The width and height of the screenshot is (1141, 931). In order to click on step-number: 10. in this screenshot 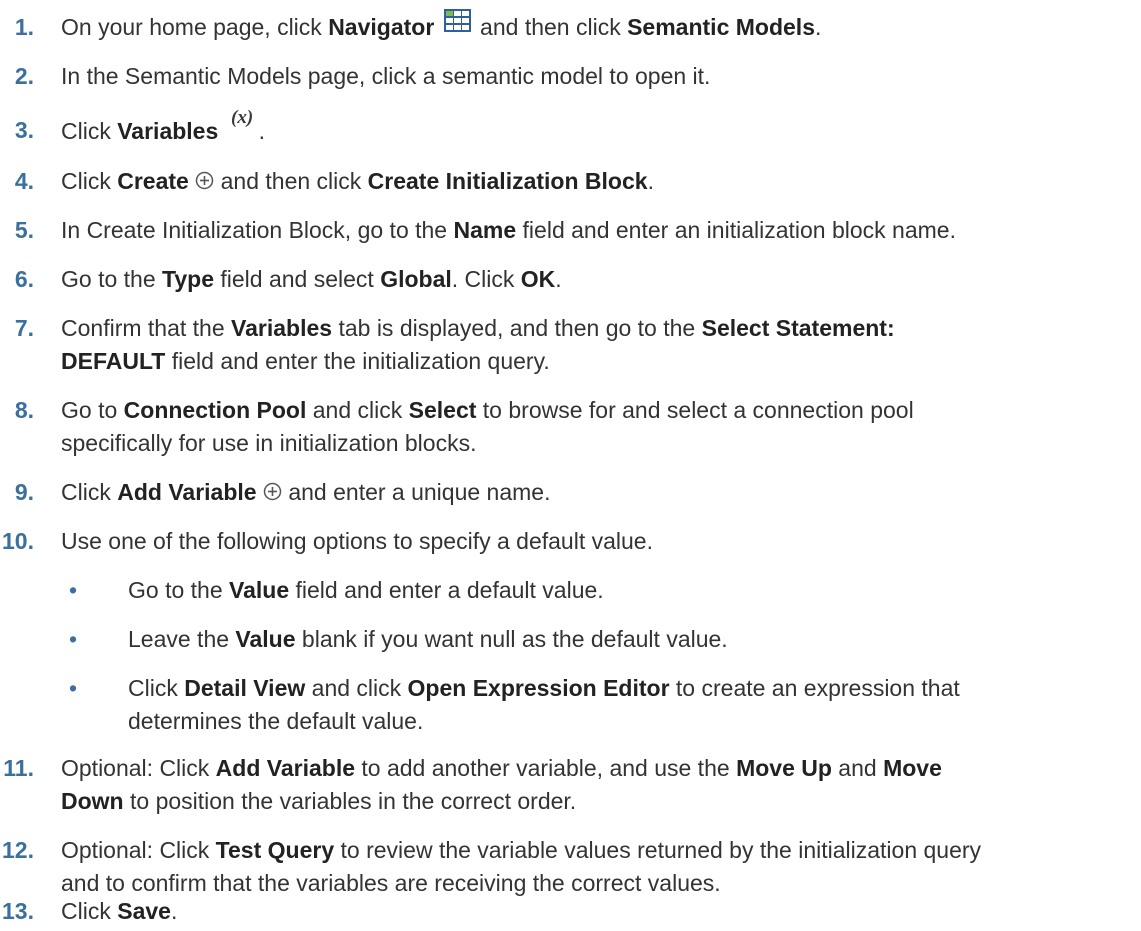, I will do `click(18, 541)`.